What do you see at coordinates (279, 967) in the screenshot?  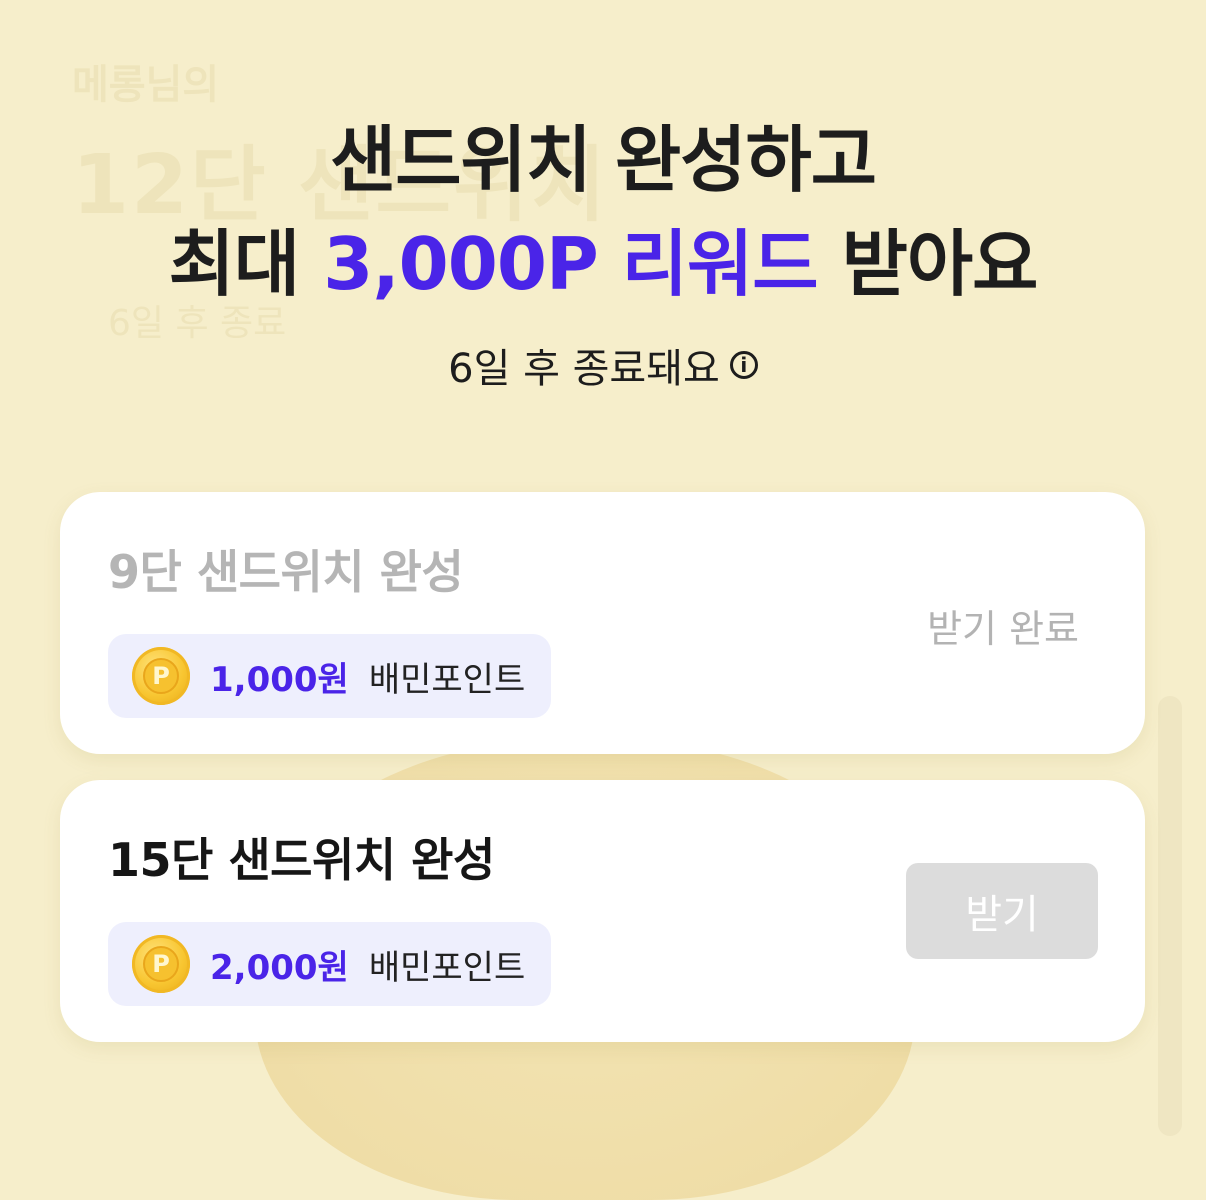 I see `reward-amount: 2,000원` at bounding box center [279, 967].